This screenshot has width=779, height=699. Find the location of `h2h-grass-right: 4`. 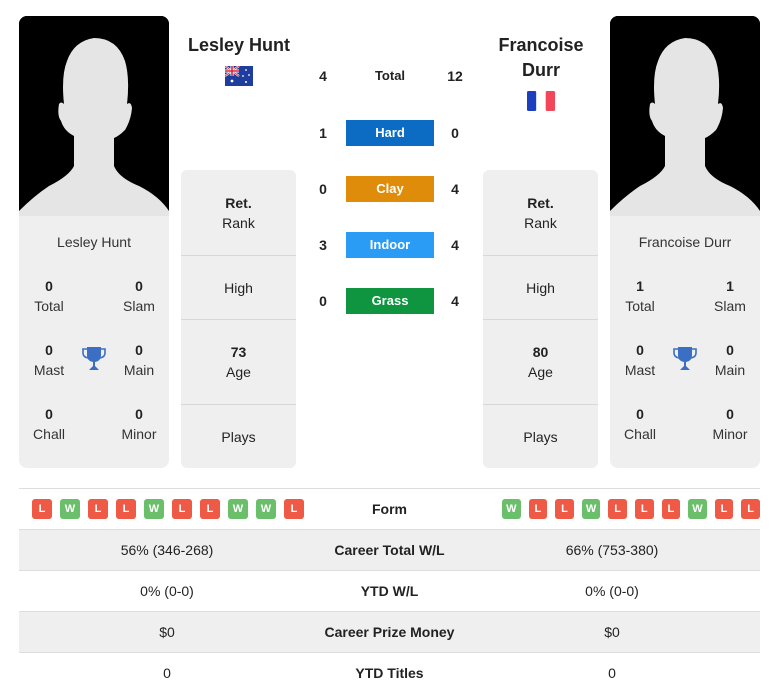

h2h-grass-right: 4 is located at coordinates (455, 301).